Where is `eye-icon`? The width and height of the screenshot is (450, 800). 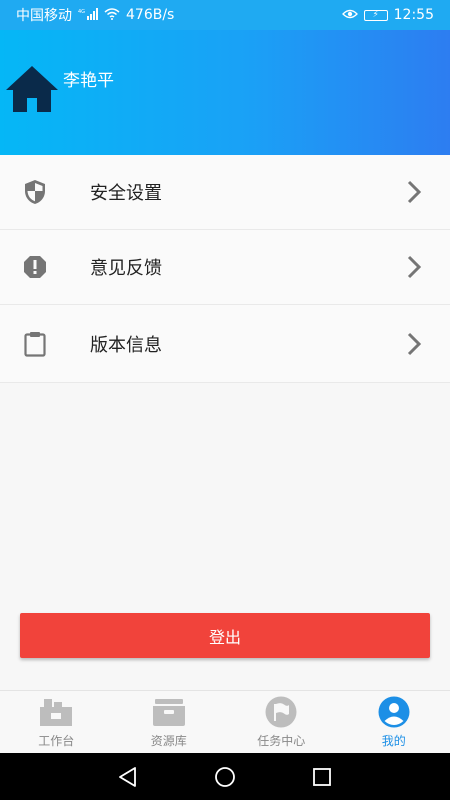 eye-icon is located at coordinates (349, 15).